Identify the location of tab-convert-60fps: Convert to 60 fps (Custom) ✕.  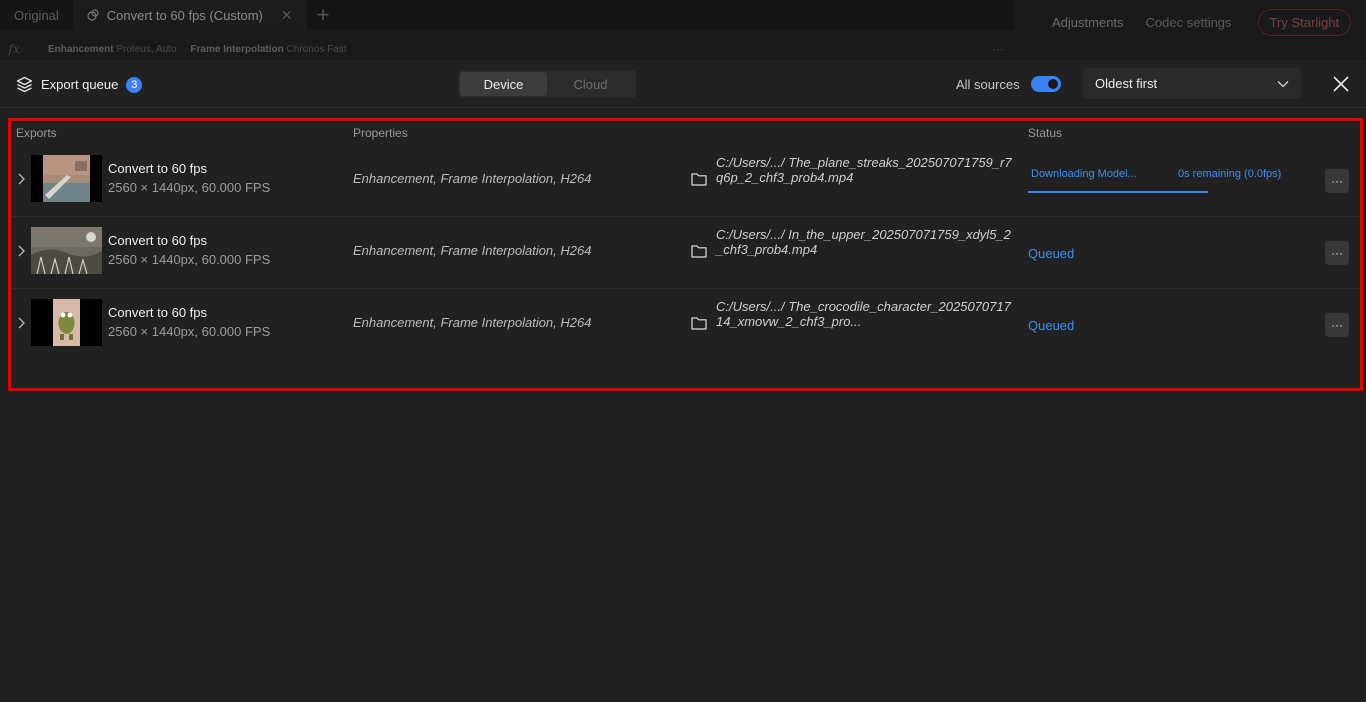
(189, 15).